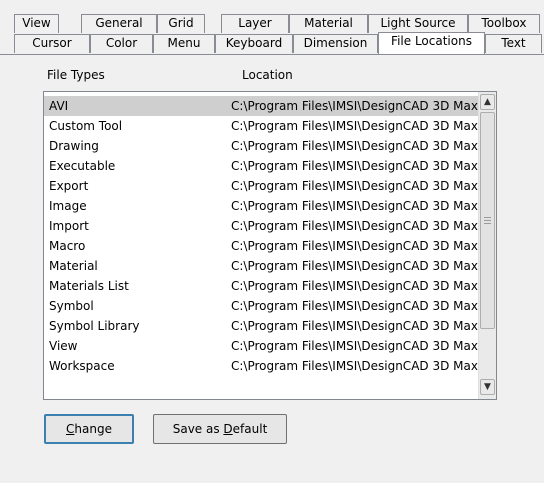 The height and width of the screenshot is (483, 544). Describe the element at coordinates (487, 220) in the screenshot. I see `scrollbar-thumb` at that location.